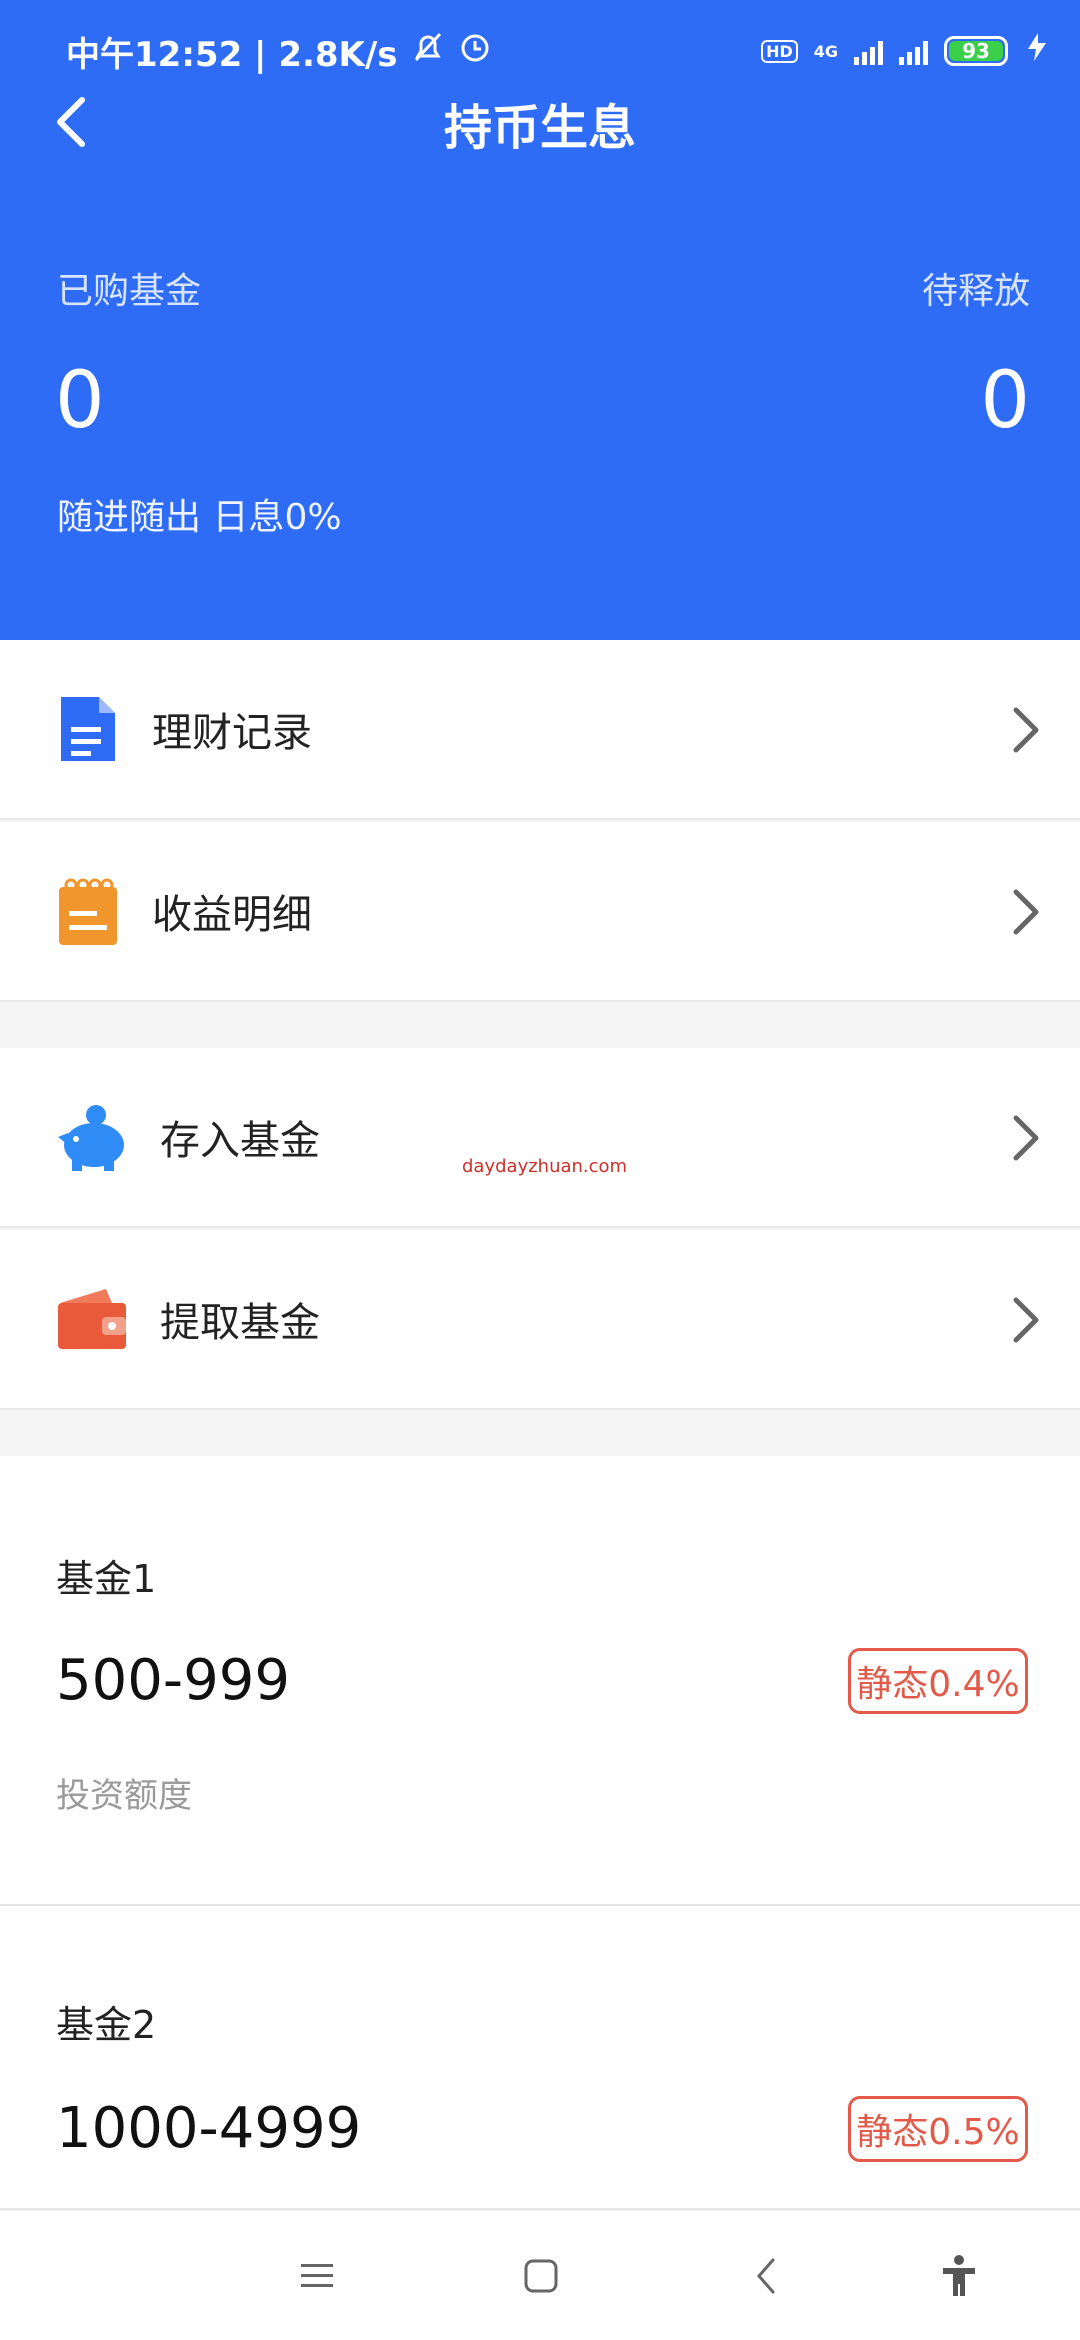  Describe the element at coordinates (199, 517) in the screenshot. I see `rate-text: 随进随出 日息0%` at that location.